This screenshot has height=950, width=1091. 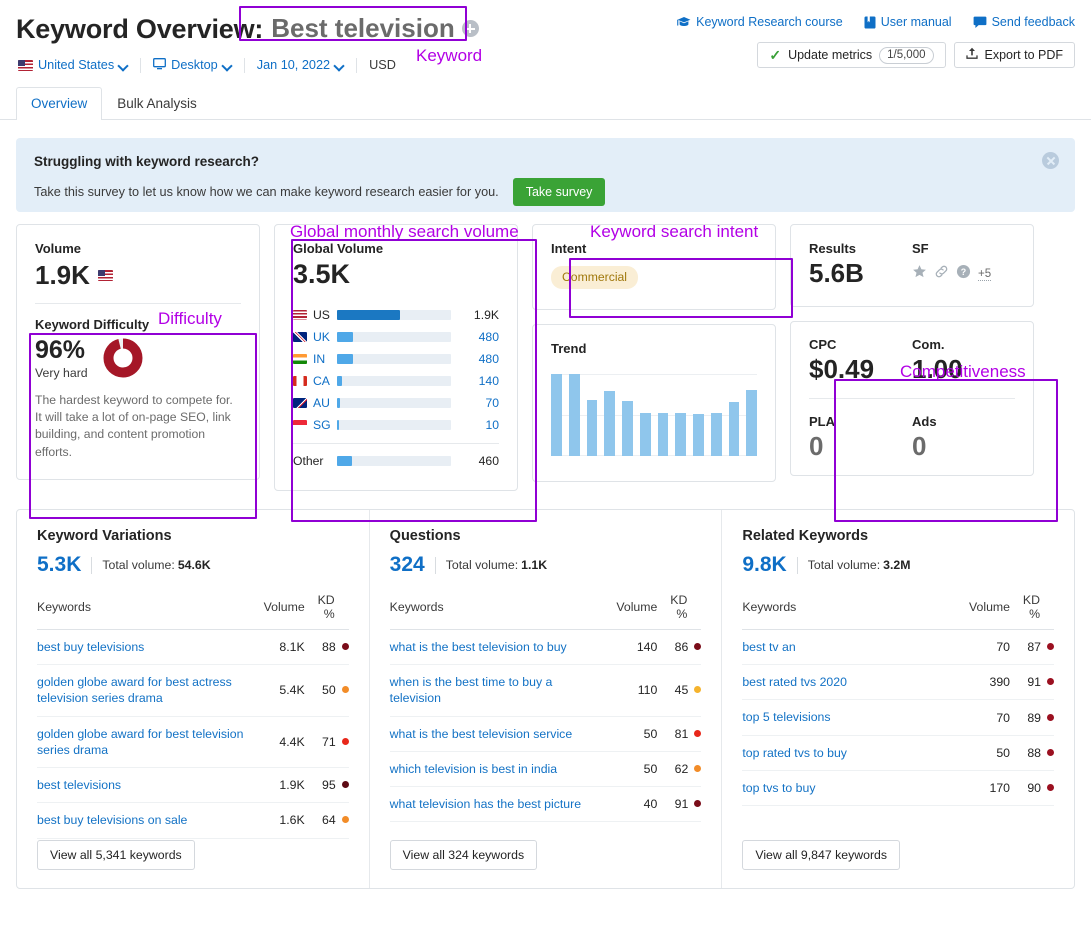 What do you see at coordinates (492, 403) in the screenshot?
I see `country-volume: 70` at bounding box center [492, 403].